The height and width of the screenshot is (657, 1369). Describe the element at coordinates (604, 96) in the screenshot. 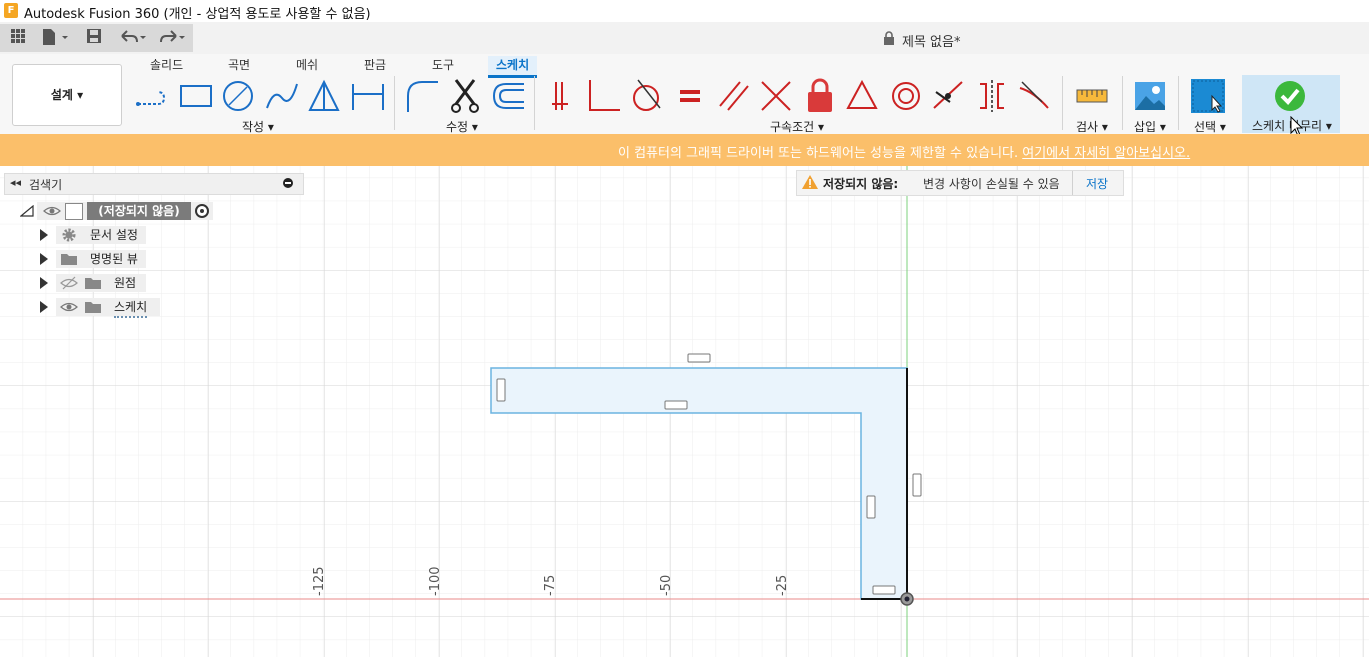

I see `perpendicular-icon` at that location.